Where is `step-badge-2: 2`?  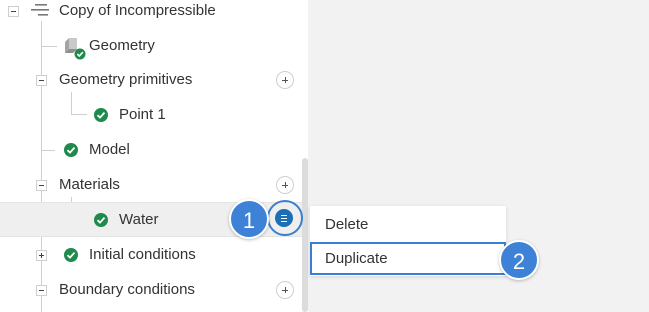 step-badge-2: 2 is located at coordinates (519, 260).